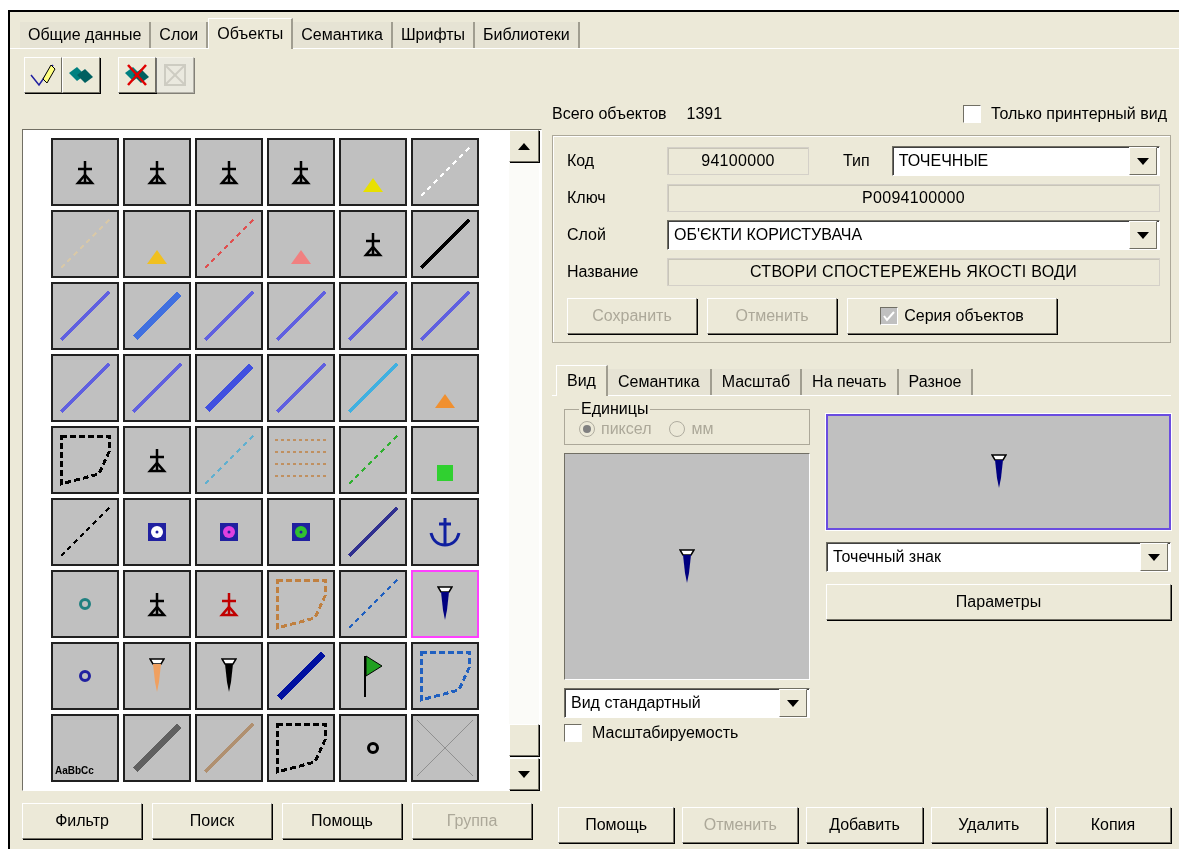 Image resolution: width=1179 pixels, height=849 pixels. What do you see at coordinates (913, 272) in the screenshot?
I see `name-field: СТВОРИ СПОСТЕРЕЖЕНЬ ЯКОСТІ ВОДИ` at bounding box center [913, 272].